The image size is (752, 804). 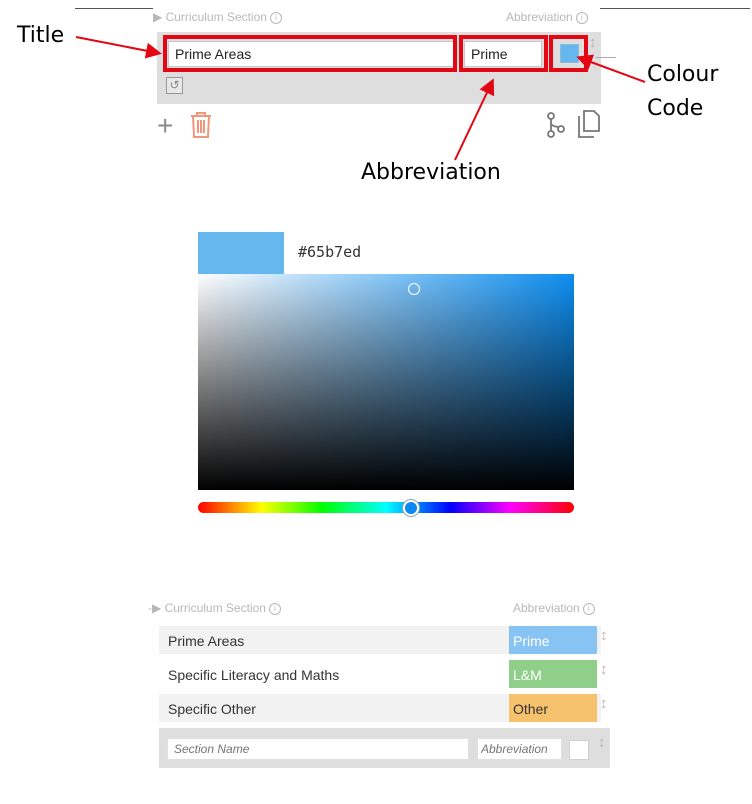 I want to click on hex-value: #65b7ed, so click(x=329, y=252).